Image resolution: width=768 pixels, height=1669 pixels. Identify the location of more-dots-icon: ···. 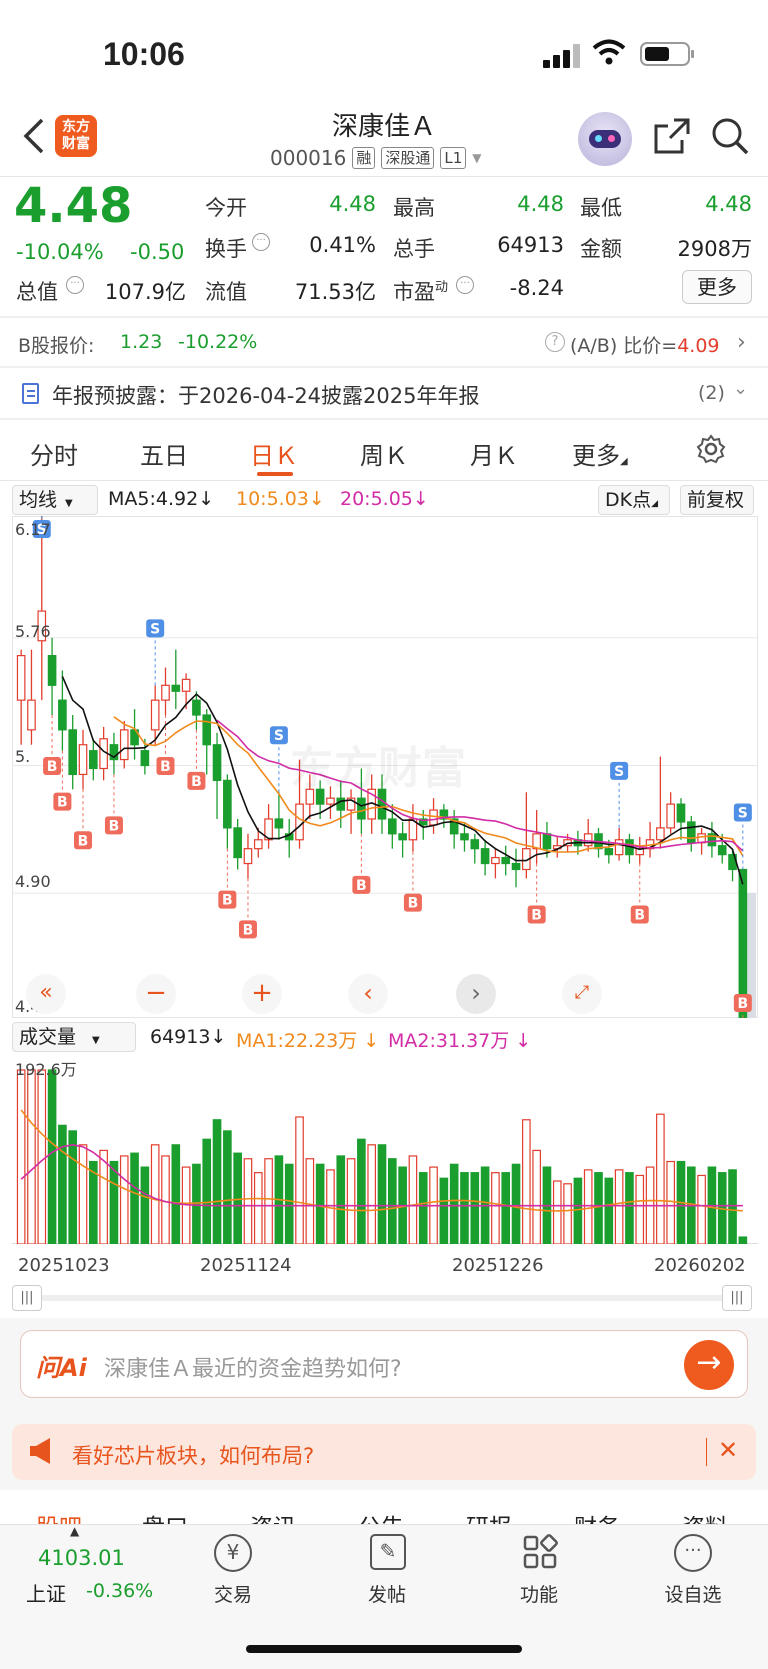
(693, 1553).